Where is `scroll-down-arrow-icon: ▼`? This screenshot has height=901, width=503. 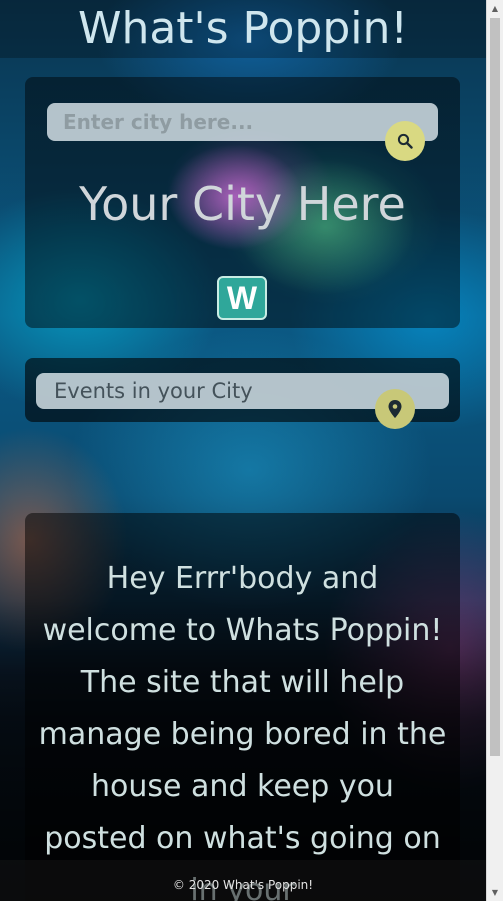
scroll-down-arrow-icon: ▼ is located at coordinates (495, 892).